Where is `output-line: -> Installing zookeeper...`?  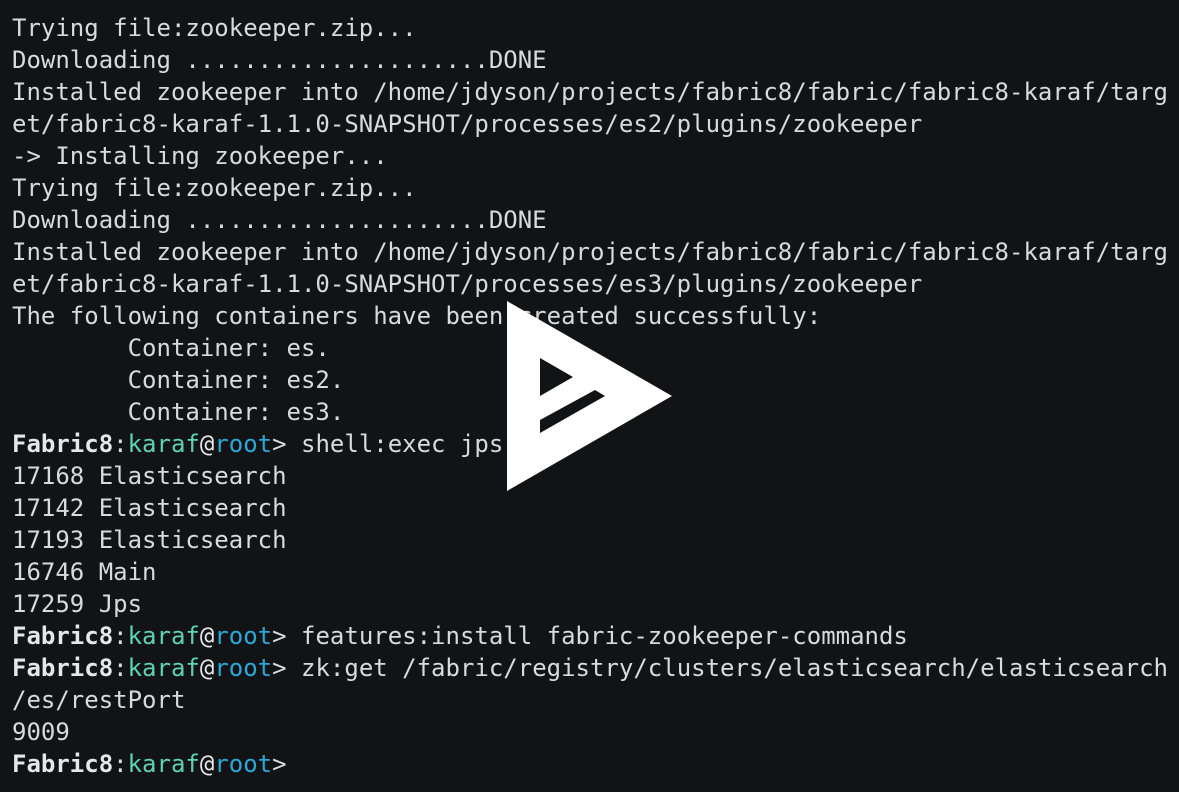
output-line: -> Installing zookeeper... is located at coordinates (200, 156).